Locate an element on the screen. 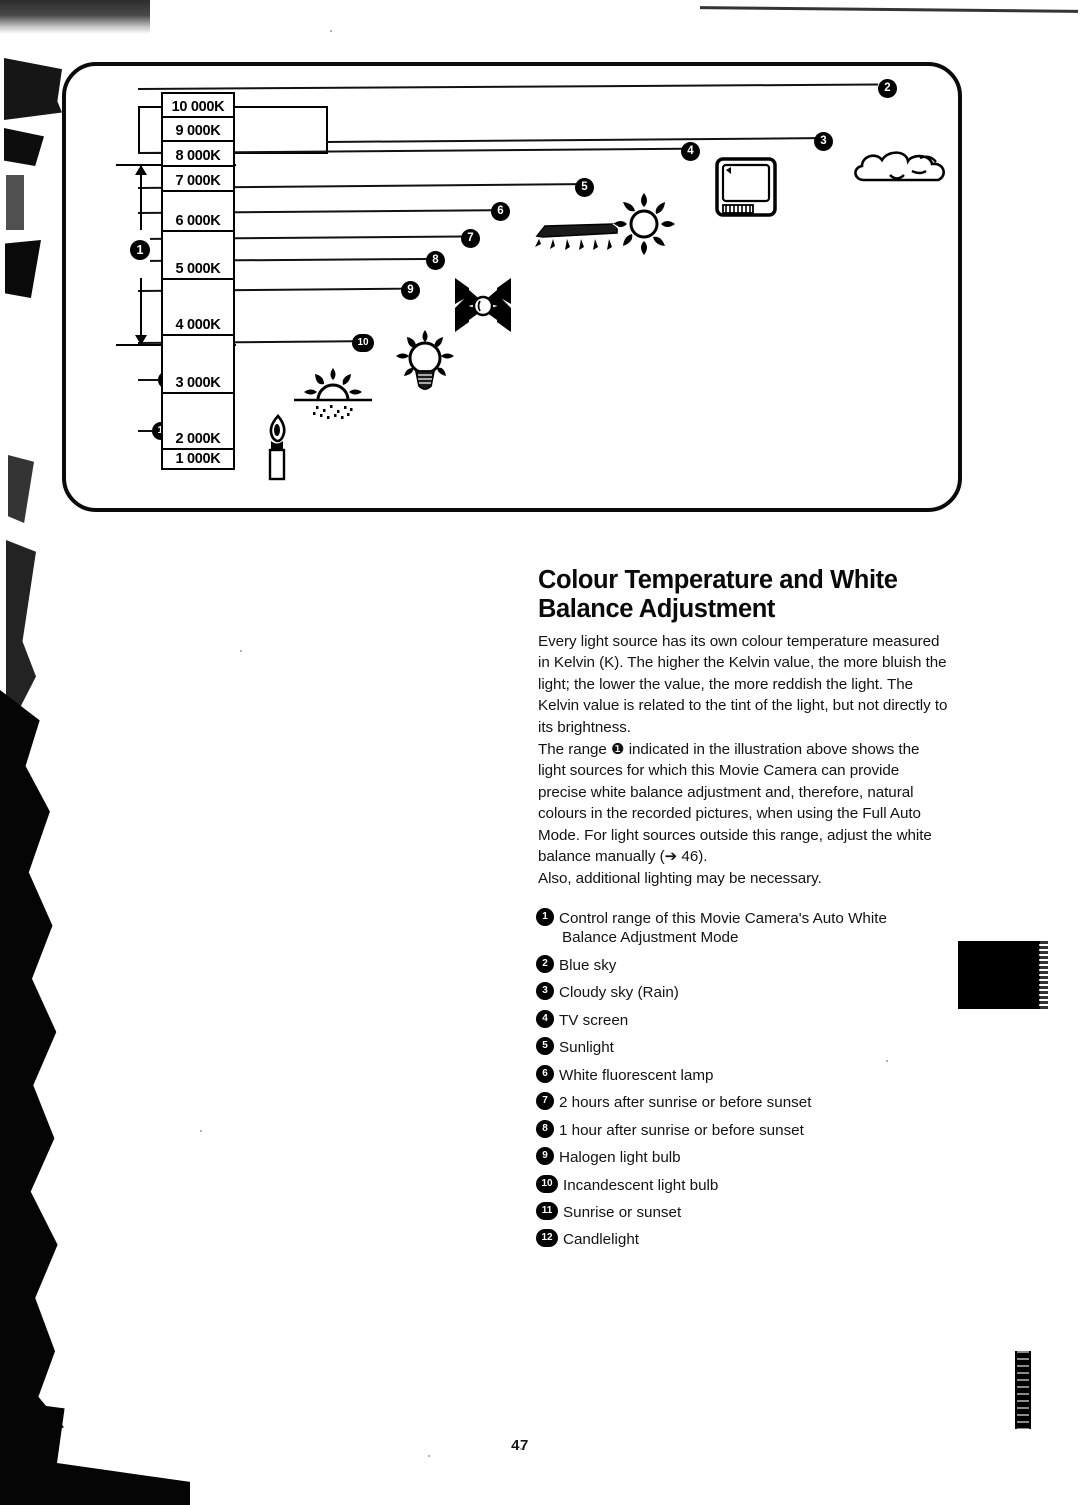 This screenshot has width=1080, height=1505. scale-row: 6 000K is located at coordinates (198, 212).